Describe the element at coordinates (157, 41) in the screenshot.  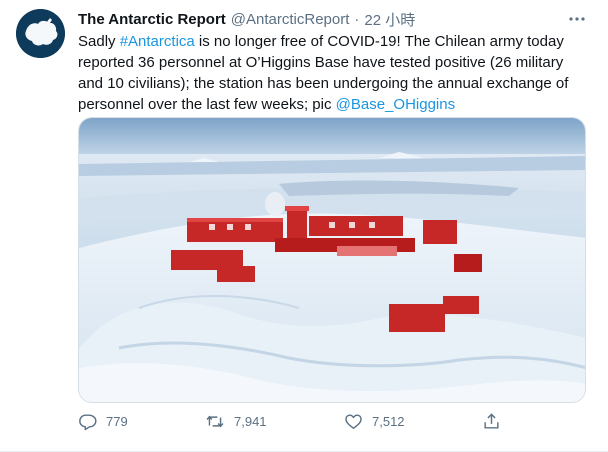
I see `hashtag-link: #Antarctica` at that location.